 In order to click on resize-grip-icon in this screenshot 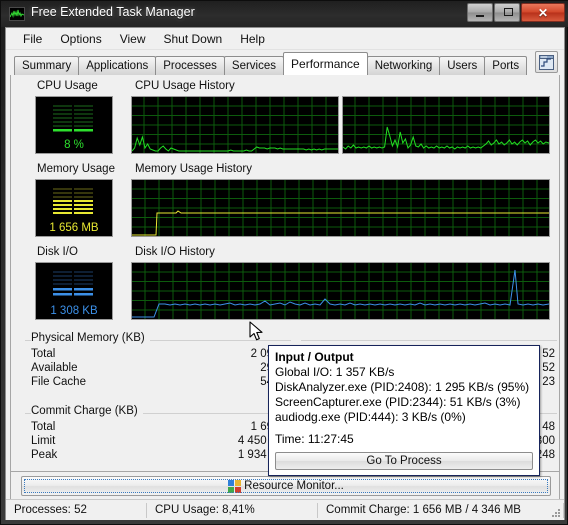, I will do `click(556, 513)`.